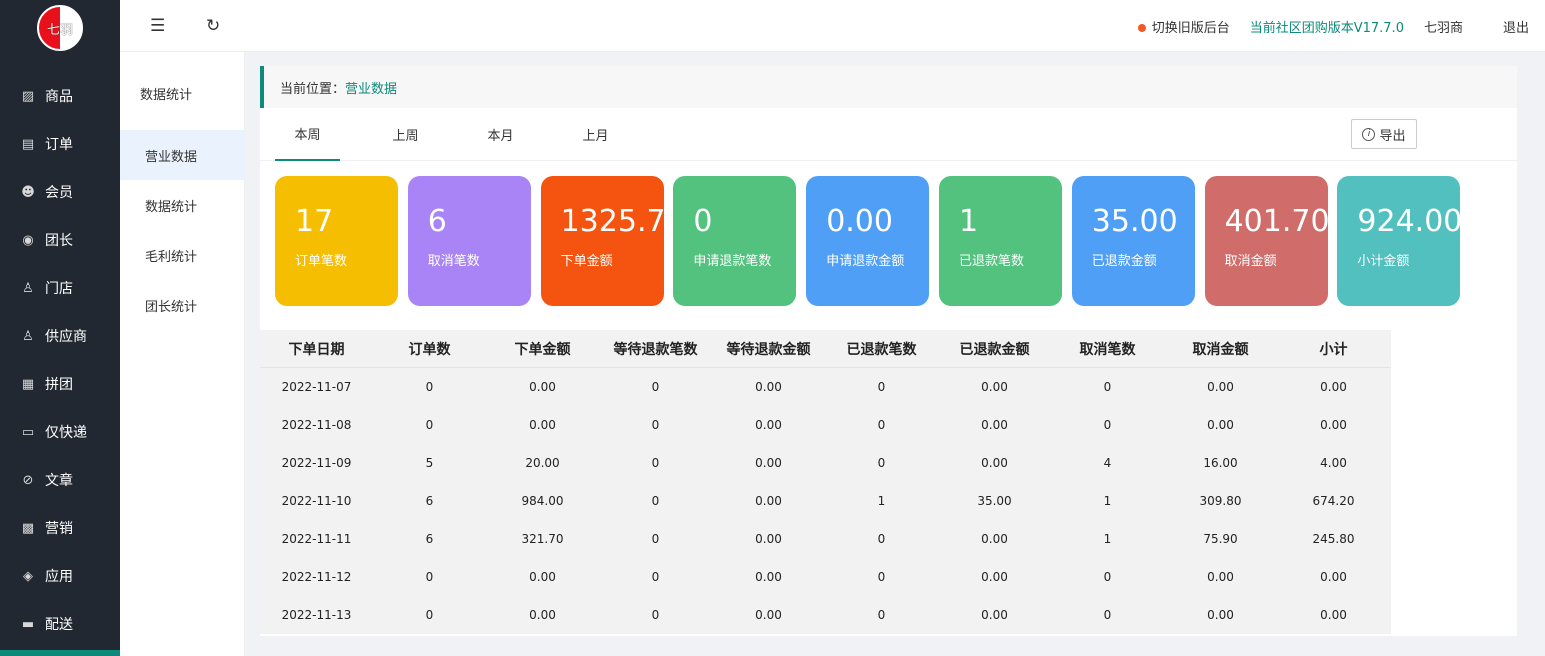 This screenshot has width=1545, height=656. I want to click on table-row: 2022-11-13 0 0.00 0 0.00 0 0.00 0 0.00 0.00, so click(825, 615).